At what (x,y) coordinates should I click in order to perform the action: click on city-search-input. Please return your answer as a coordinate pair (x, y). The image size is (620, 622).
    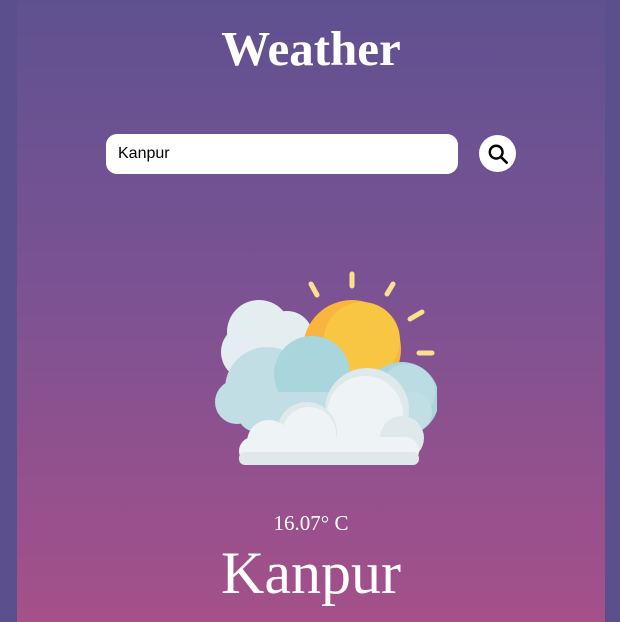
    Looking at the image, I should click on (282, 154).